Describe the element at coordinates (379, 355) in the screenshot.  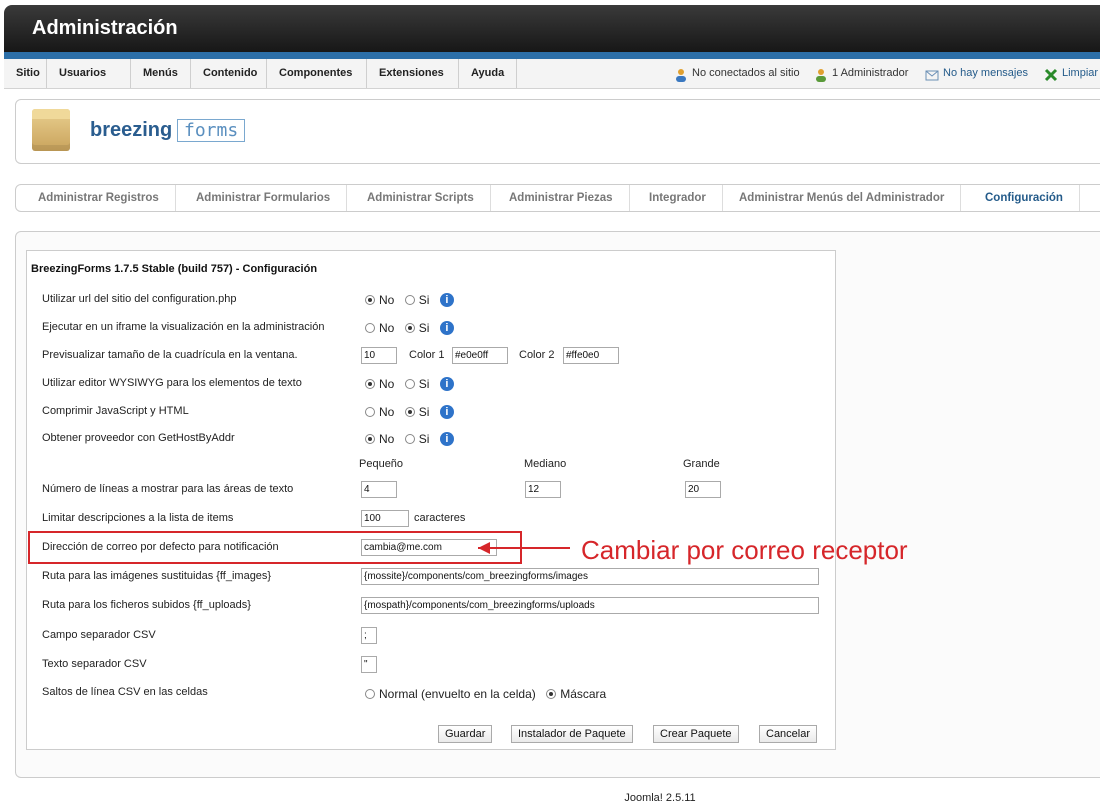
I see `grid-size-input: 10` at that location.